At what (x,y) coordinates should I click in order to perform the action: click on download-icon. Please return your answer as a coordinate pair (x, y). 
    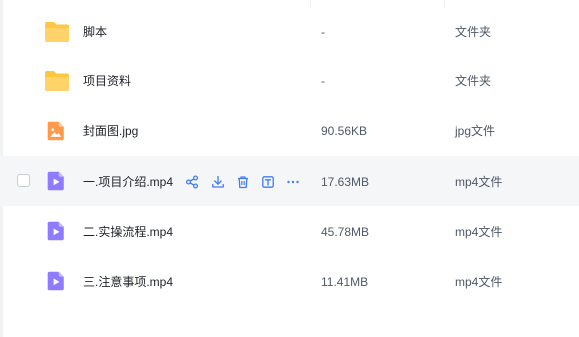
    Looking at the image, I should click on (218, 182).